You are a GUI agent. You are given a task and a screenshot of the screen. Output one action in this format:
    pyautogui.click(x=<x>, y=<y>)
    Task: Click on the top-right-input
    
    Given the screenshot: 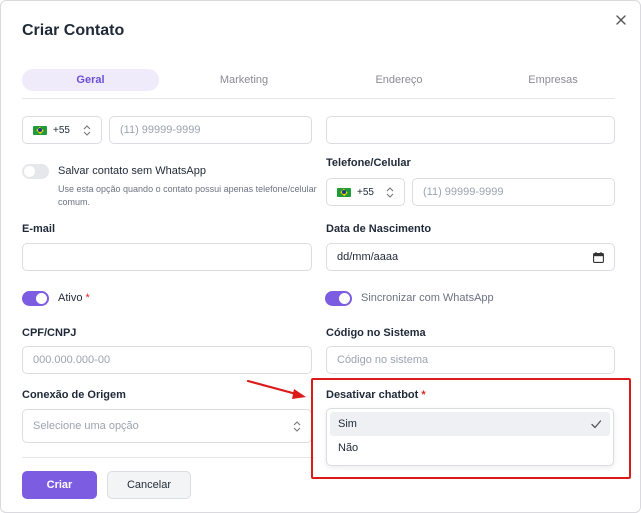 What is the action you would take?
    pyautogui.click(x=470, y=130)
    